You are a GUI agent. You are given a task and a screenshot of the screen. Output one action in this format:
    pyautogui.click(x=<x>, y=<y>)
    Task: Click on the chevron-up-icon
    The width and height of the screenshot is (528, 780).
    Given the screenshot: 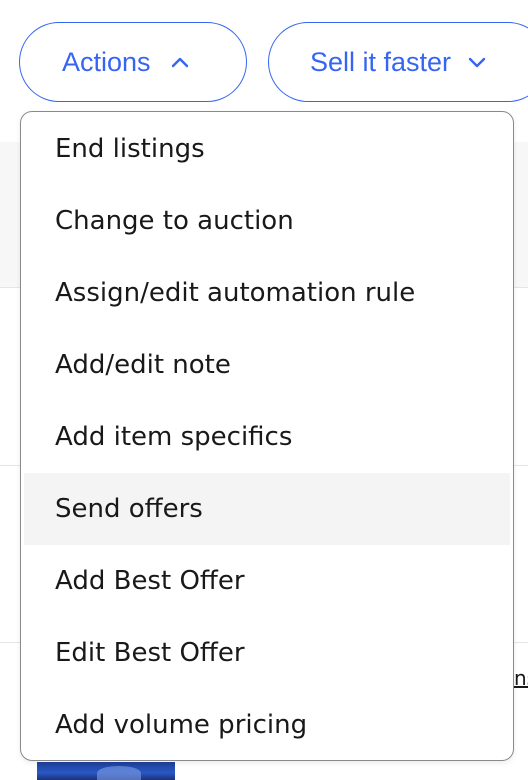 What is the action you would take?
    pyautogui.click(x=180, y=62)
    